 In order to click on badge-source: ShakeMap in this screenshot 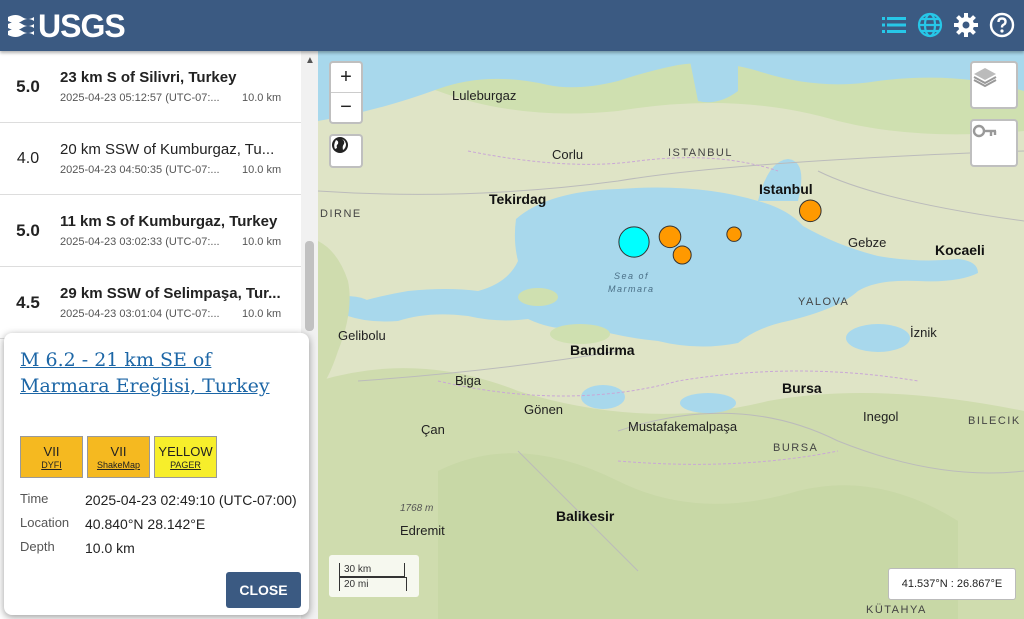, I will do `click(118, 464)`.